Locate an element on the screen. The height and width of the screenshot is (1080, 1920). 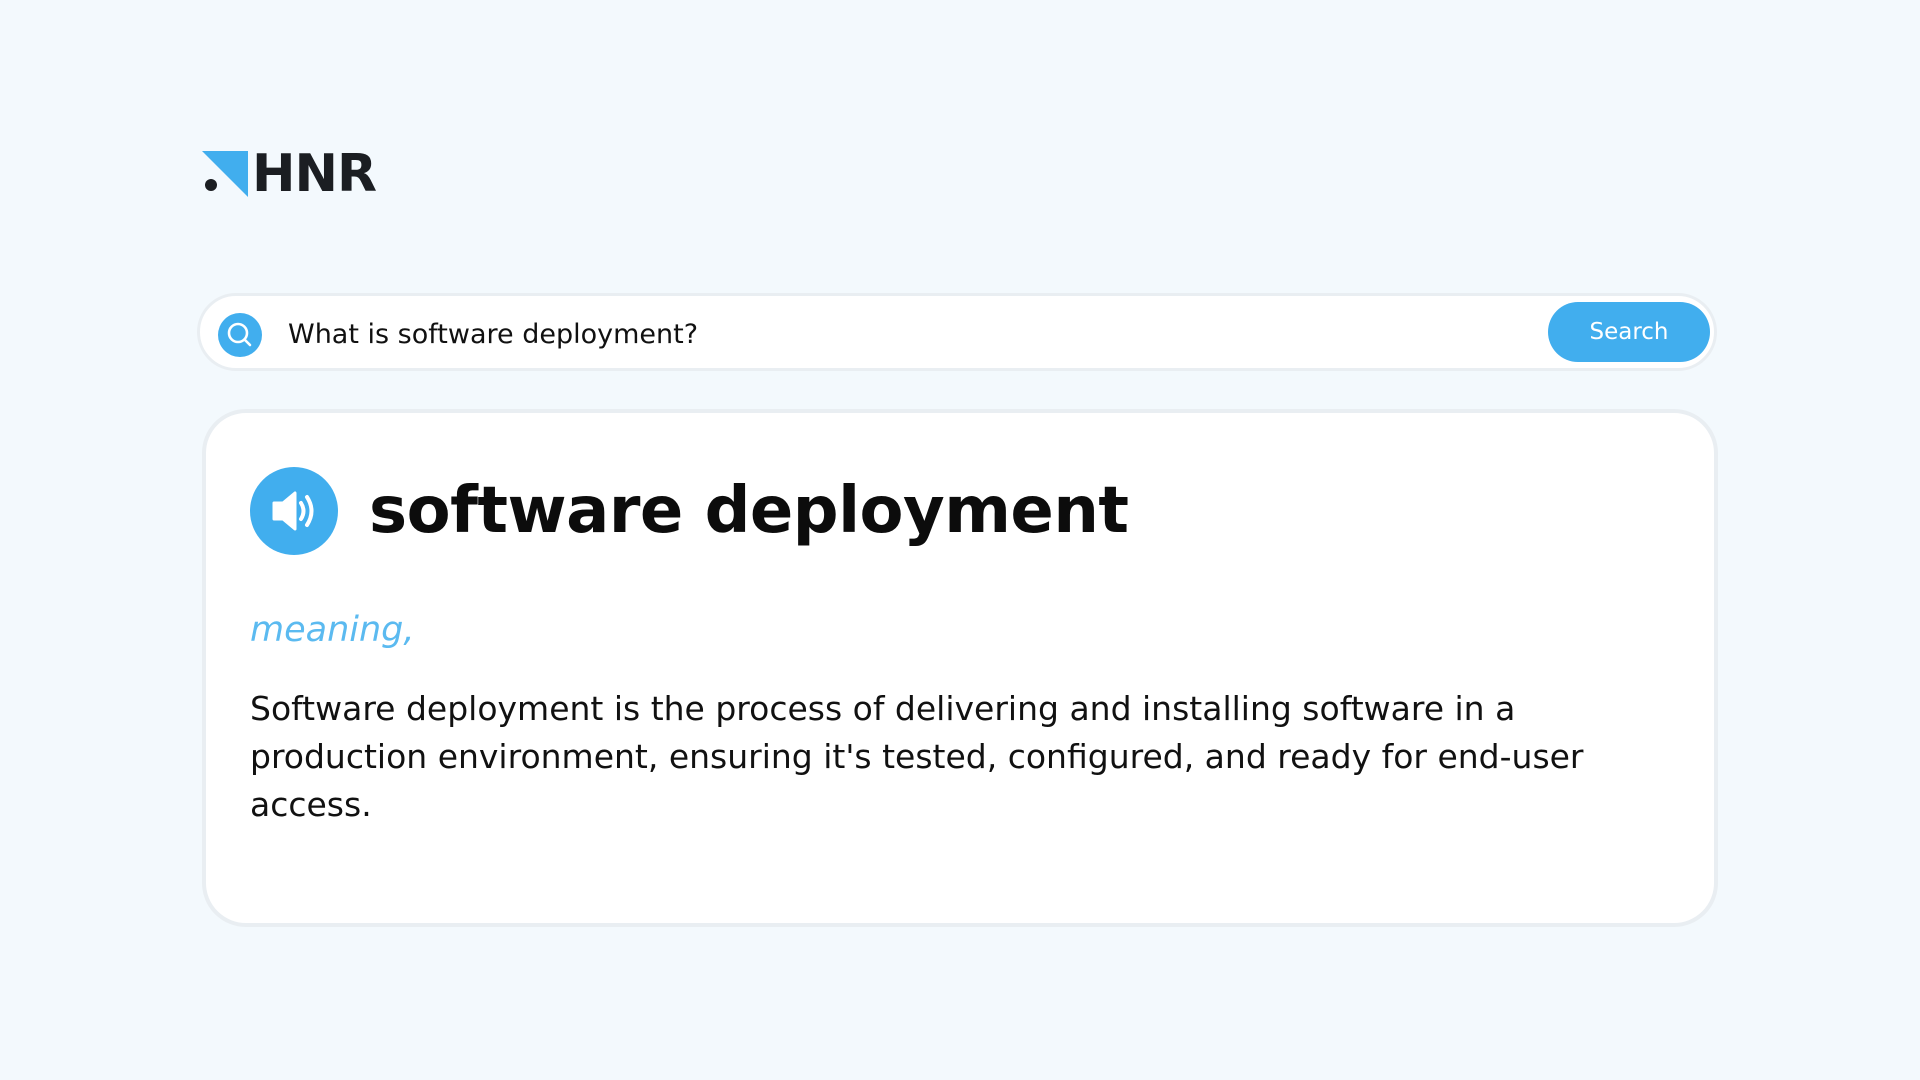
hnr-logo-mark-icon is located at coordinates (225, 174).